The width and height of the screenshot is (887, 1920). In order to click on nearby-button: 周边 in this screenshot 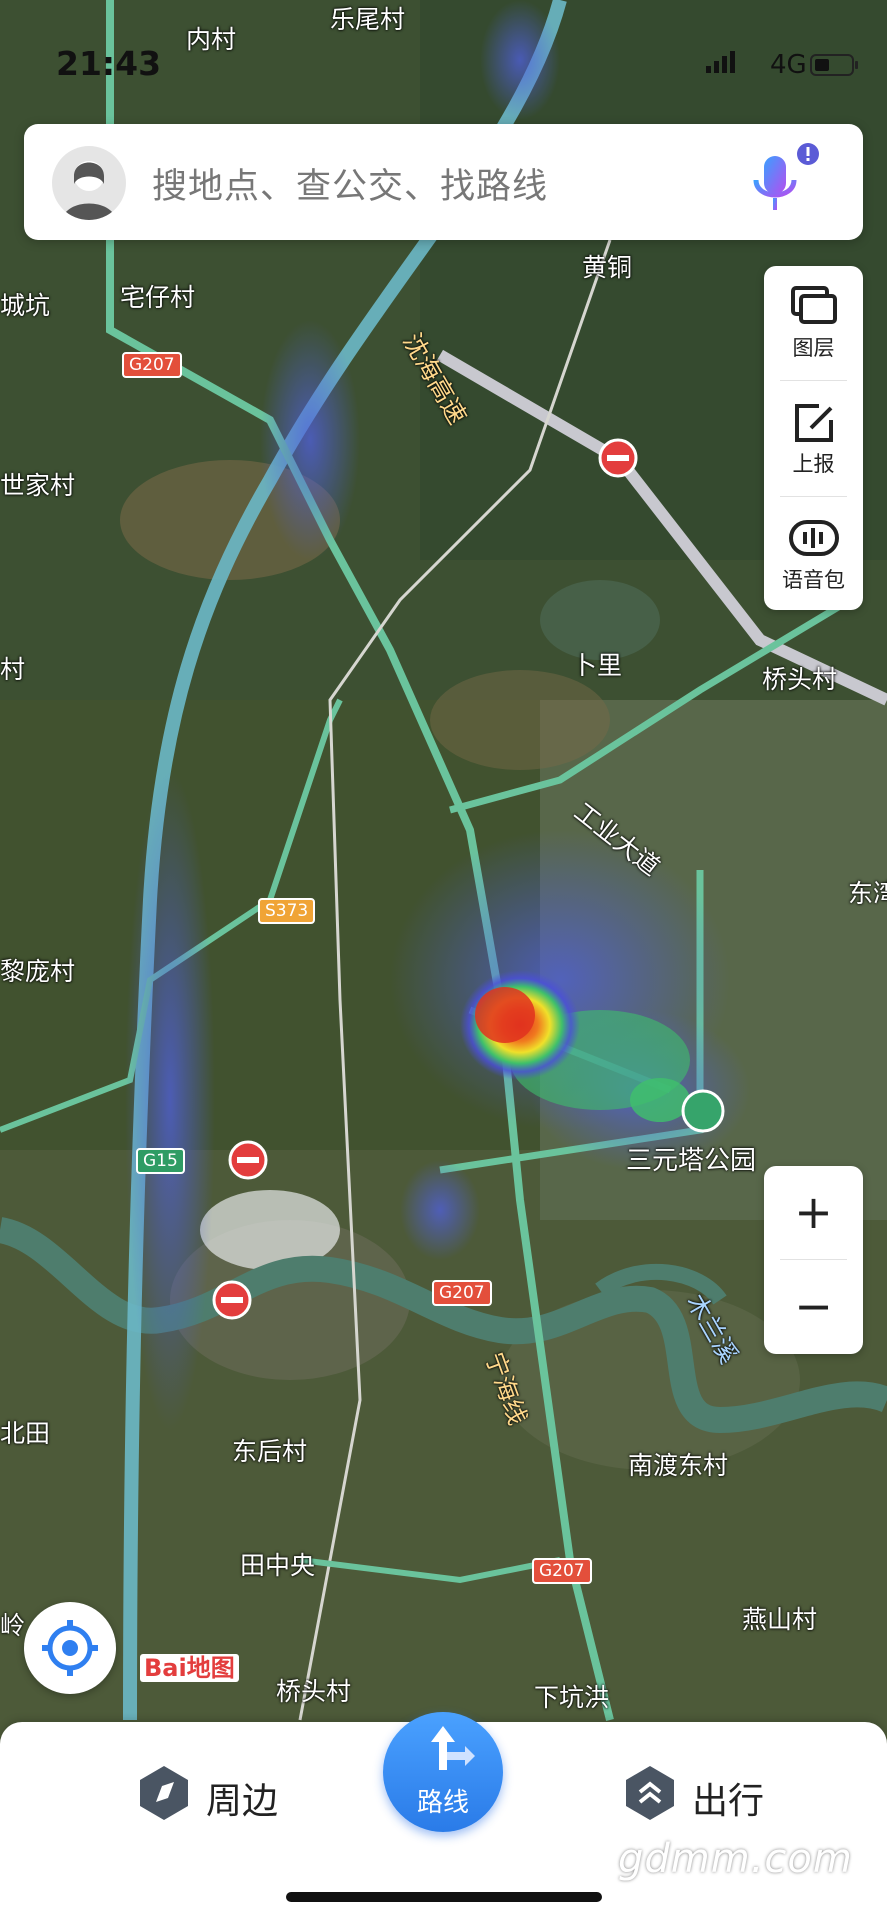, I will do `click(207, 1797)`.